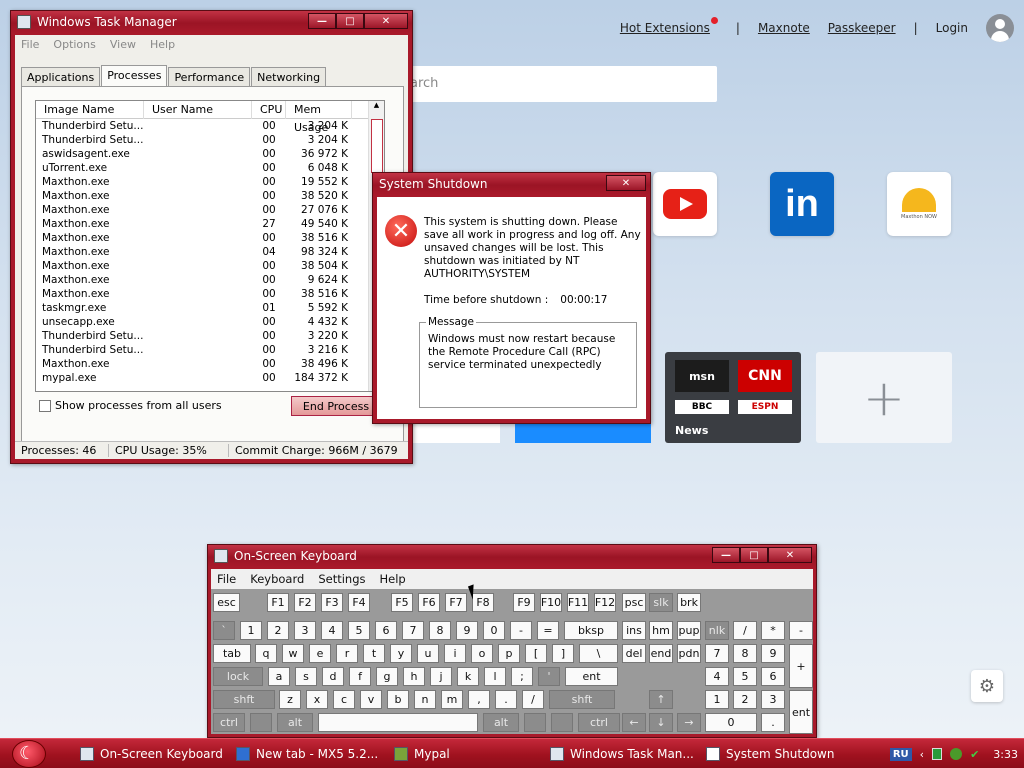  I want to click on tab-networking: Networking, so click(289, 77).